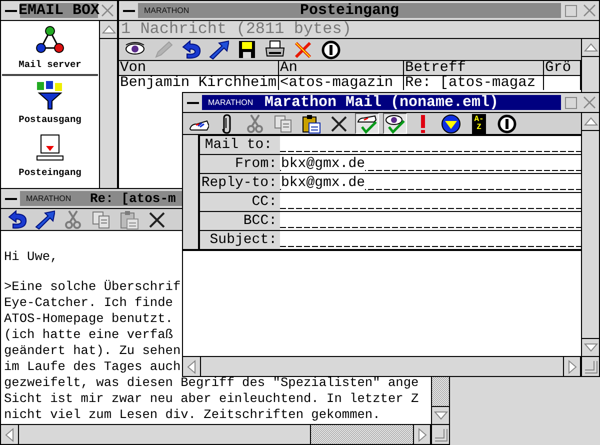 The image size is (600, 445). What do you see at coordinates (50, 119) in the screenshot?
I see `folder-label: Postausgang` at bounding box center [50, 119].